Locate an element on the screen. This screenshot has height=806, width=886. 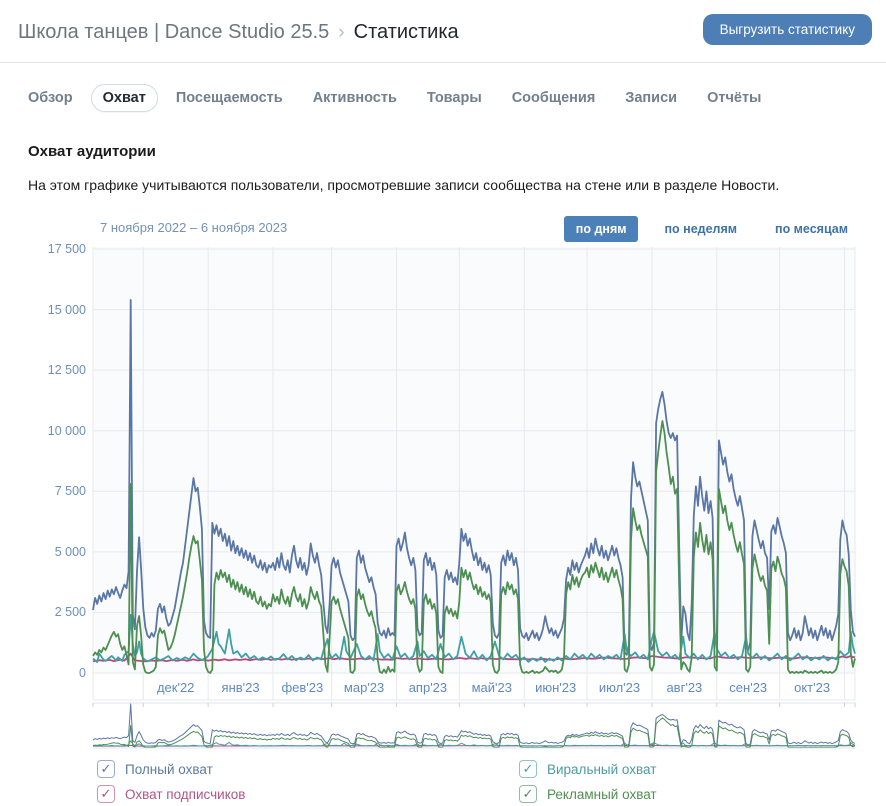
y-axis-label: 15 000 is located at coordinates (66, 309).